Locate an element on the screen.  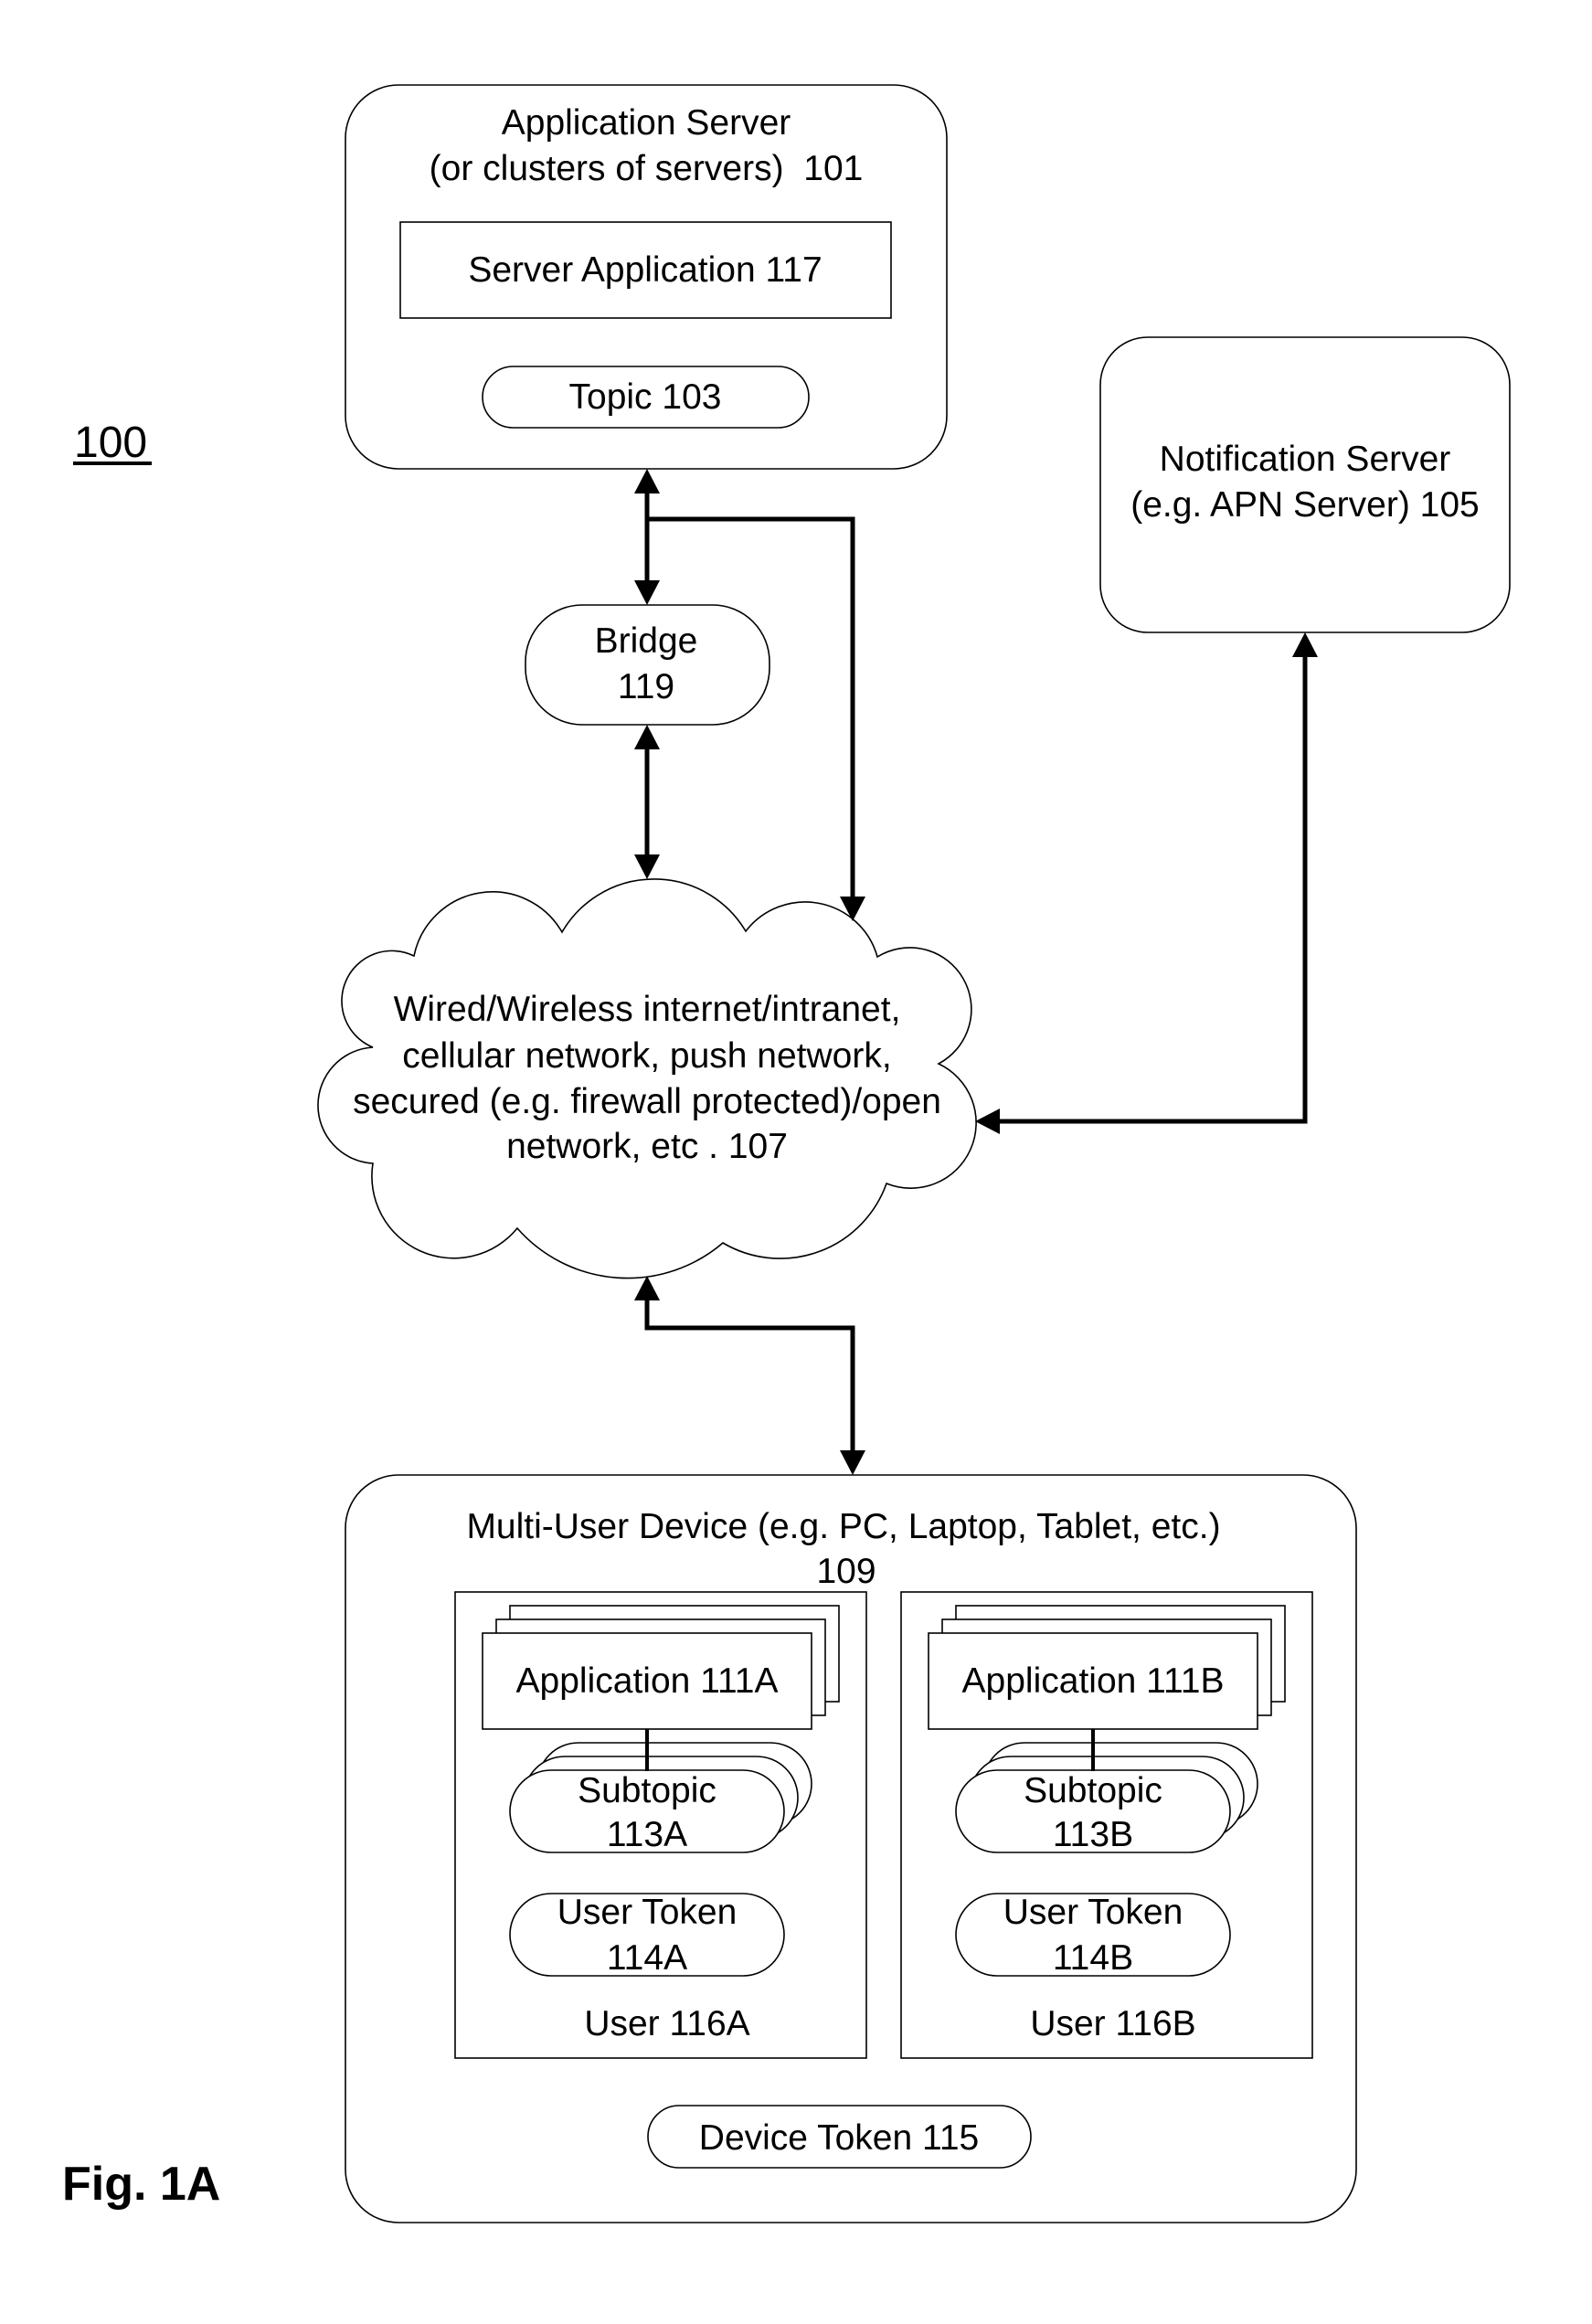
notification-server-subtitle: (e.g. APN Server) 105 is located at coordinates (1305, 505).